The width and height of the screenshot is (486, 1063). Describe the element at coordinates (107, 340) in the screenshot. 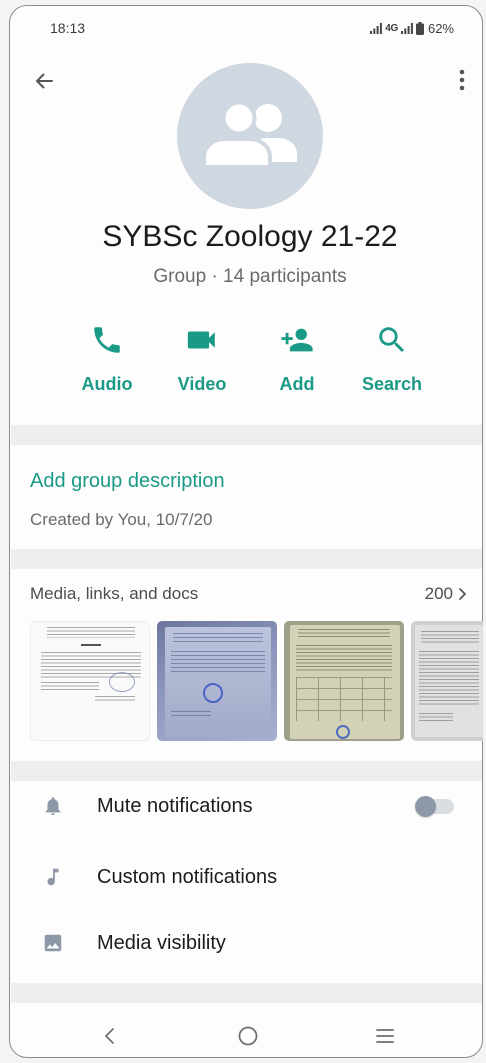

I see `phone-icon` at that location.